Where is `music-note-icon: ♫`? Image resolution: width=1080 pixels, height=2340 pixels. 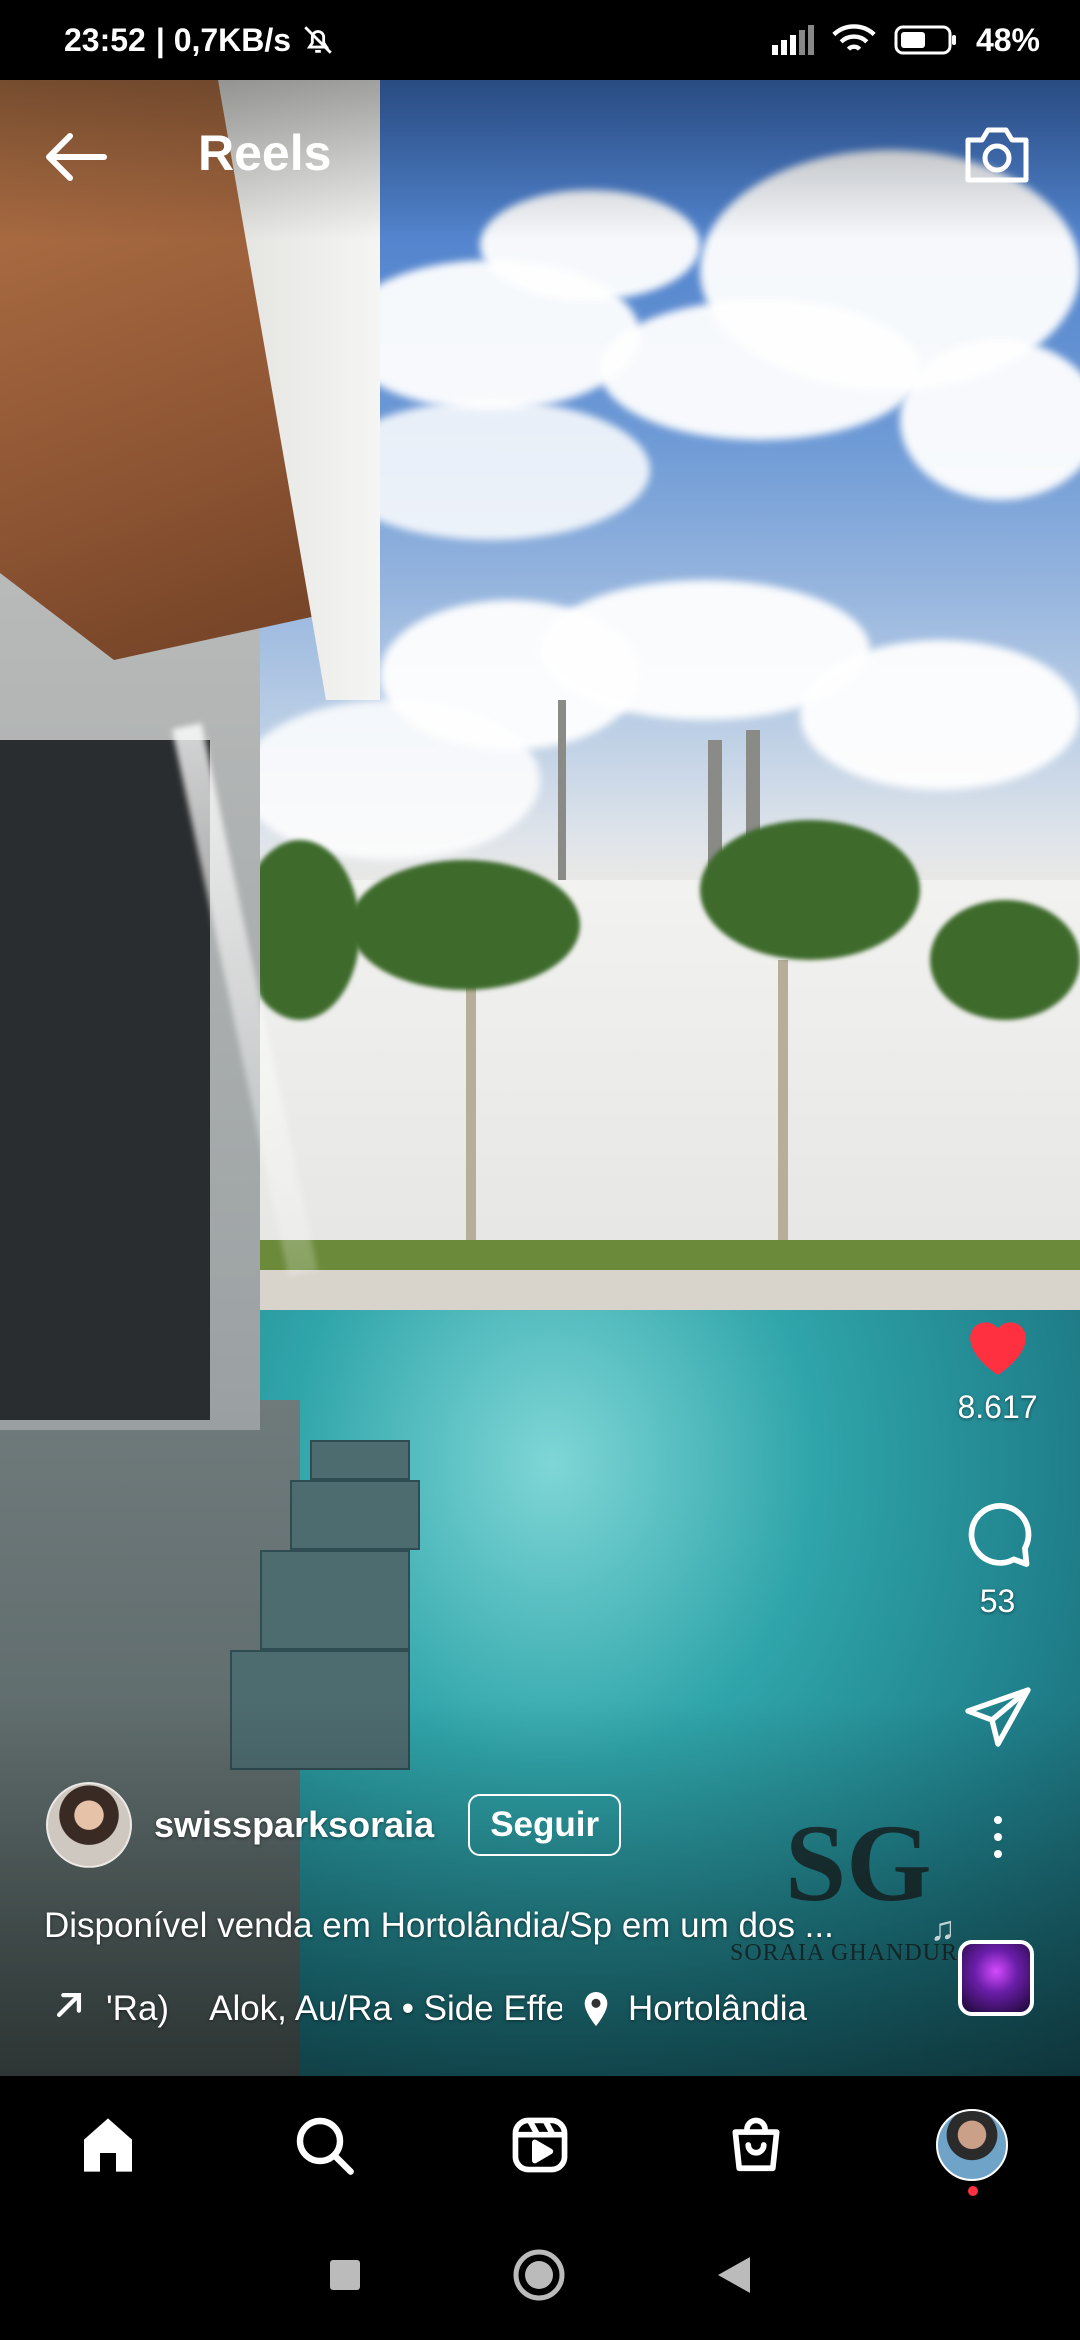 music-note-icon: ♫ is located at coordinates (943, 1929).